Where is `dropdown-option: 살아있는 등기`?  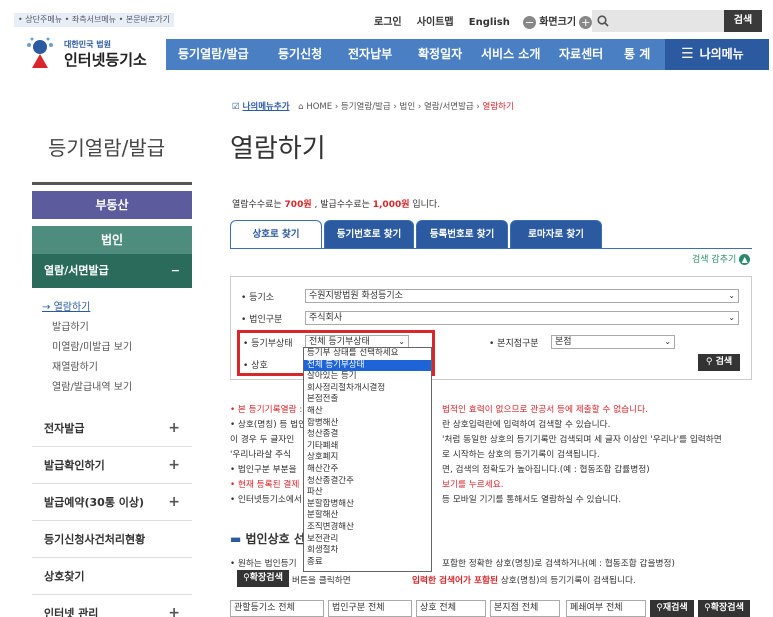 dropdown-option: 살아있는 등기 is located at coordinates (367, 377).